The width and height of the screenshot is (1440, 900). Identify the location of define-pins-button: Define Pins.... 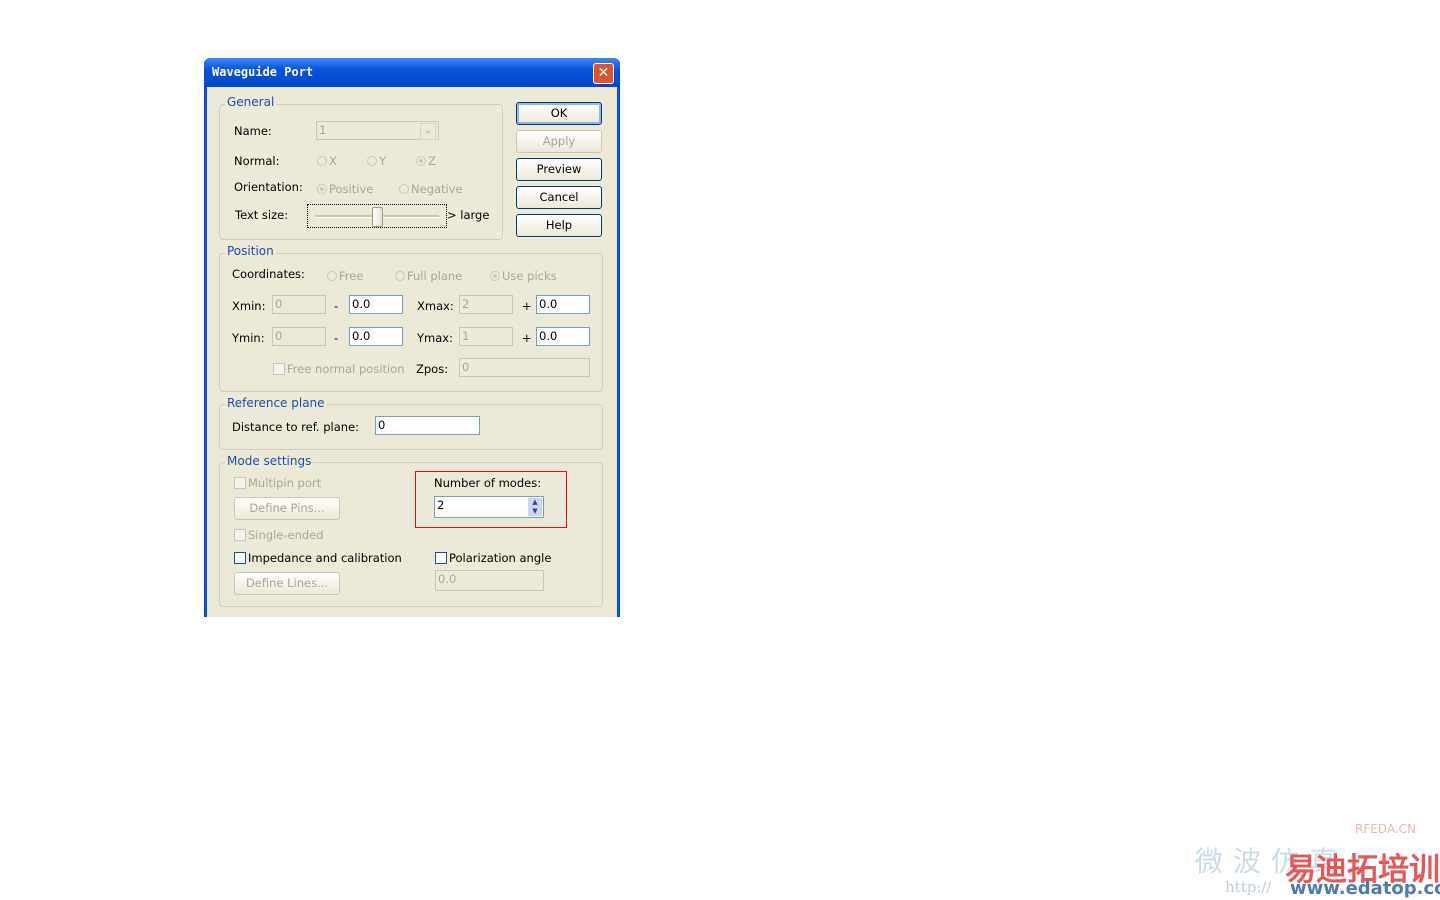
(287, 508).